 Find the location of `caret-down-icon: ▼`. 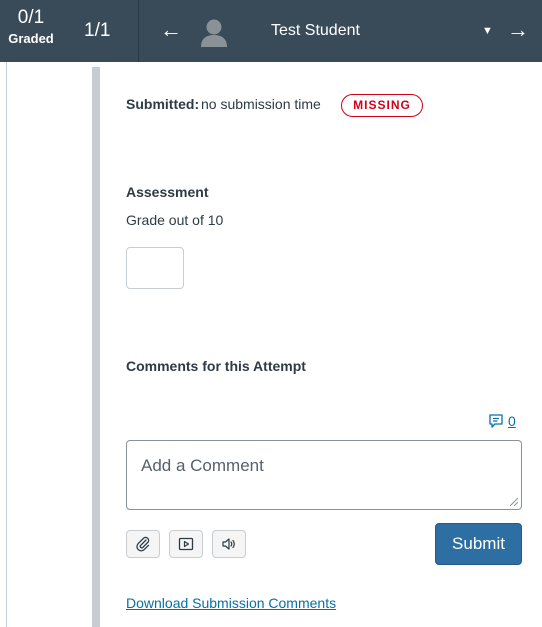

caret-down-icon: ▼ is located at coordinates (487, 31).